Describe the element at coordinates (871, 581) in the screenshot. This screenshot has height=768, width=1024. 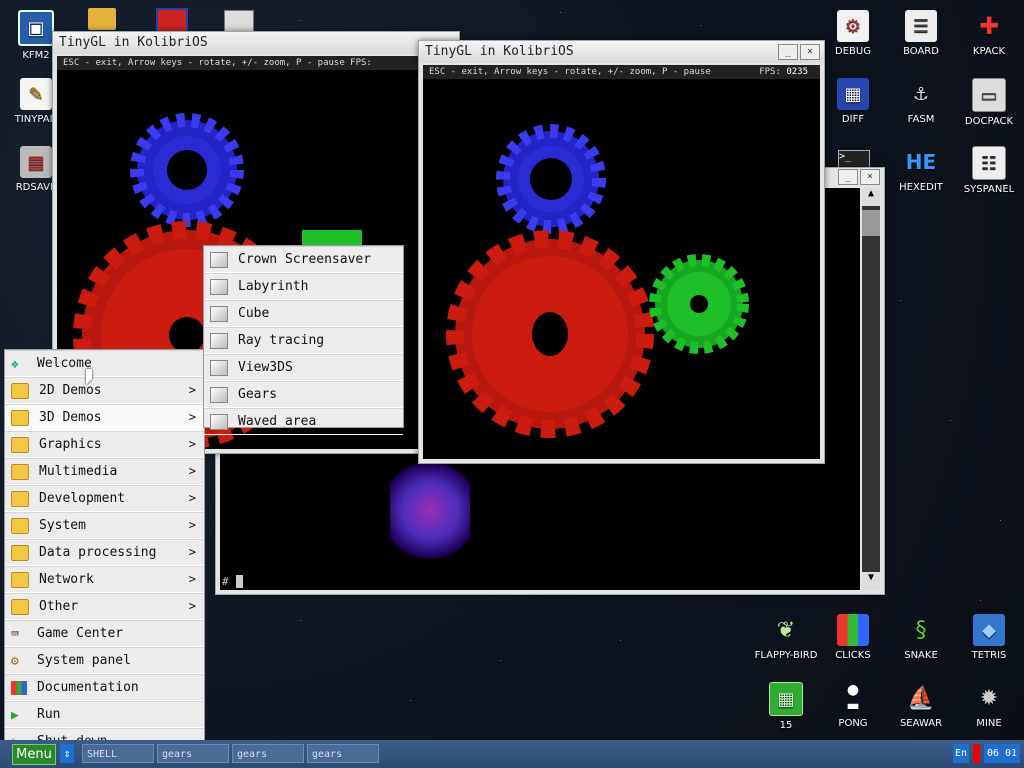
I see `scroll-down-button: ▼` at that location.